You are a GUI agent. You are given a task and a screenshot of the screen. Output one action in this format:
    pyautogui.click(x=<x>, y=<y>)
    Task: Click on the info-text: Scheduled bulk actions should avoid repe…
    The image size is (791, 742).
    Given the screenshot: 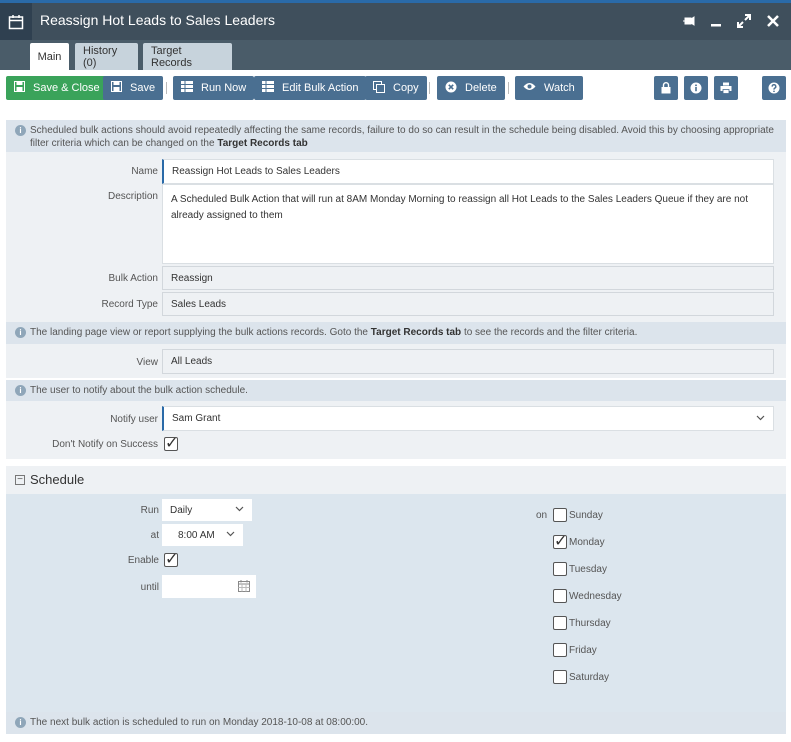 What is the action you would take?
    pyautogui.click(x=402, y=137)
    